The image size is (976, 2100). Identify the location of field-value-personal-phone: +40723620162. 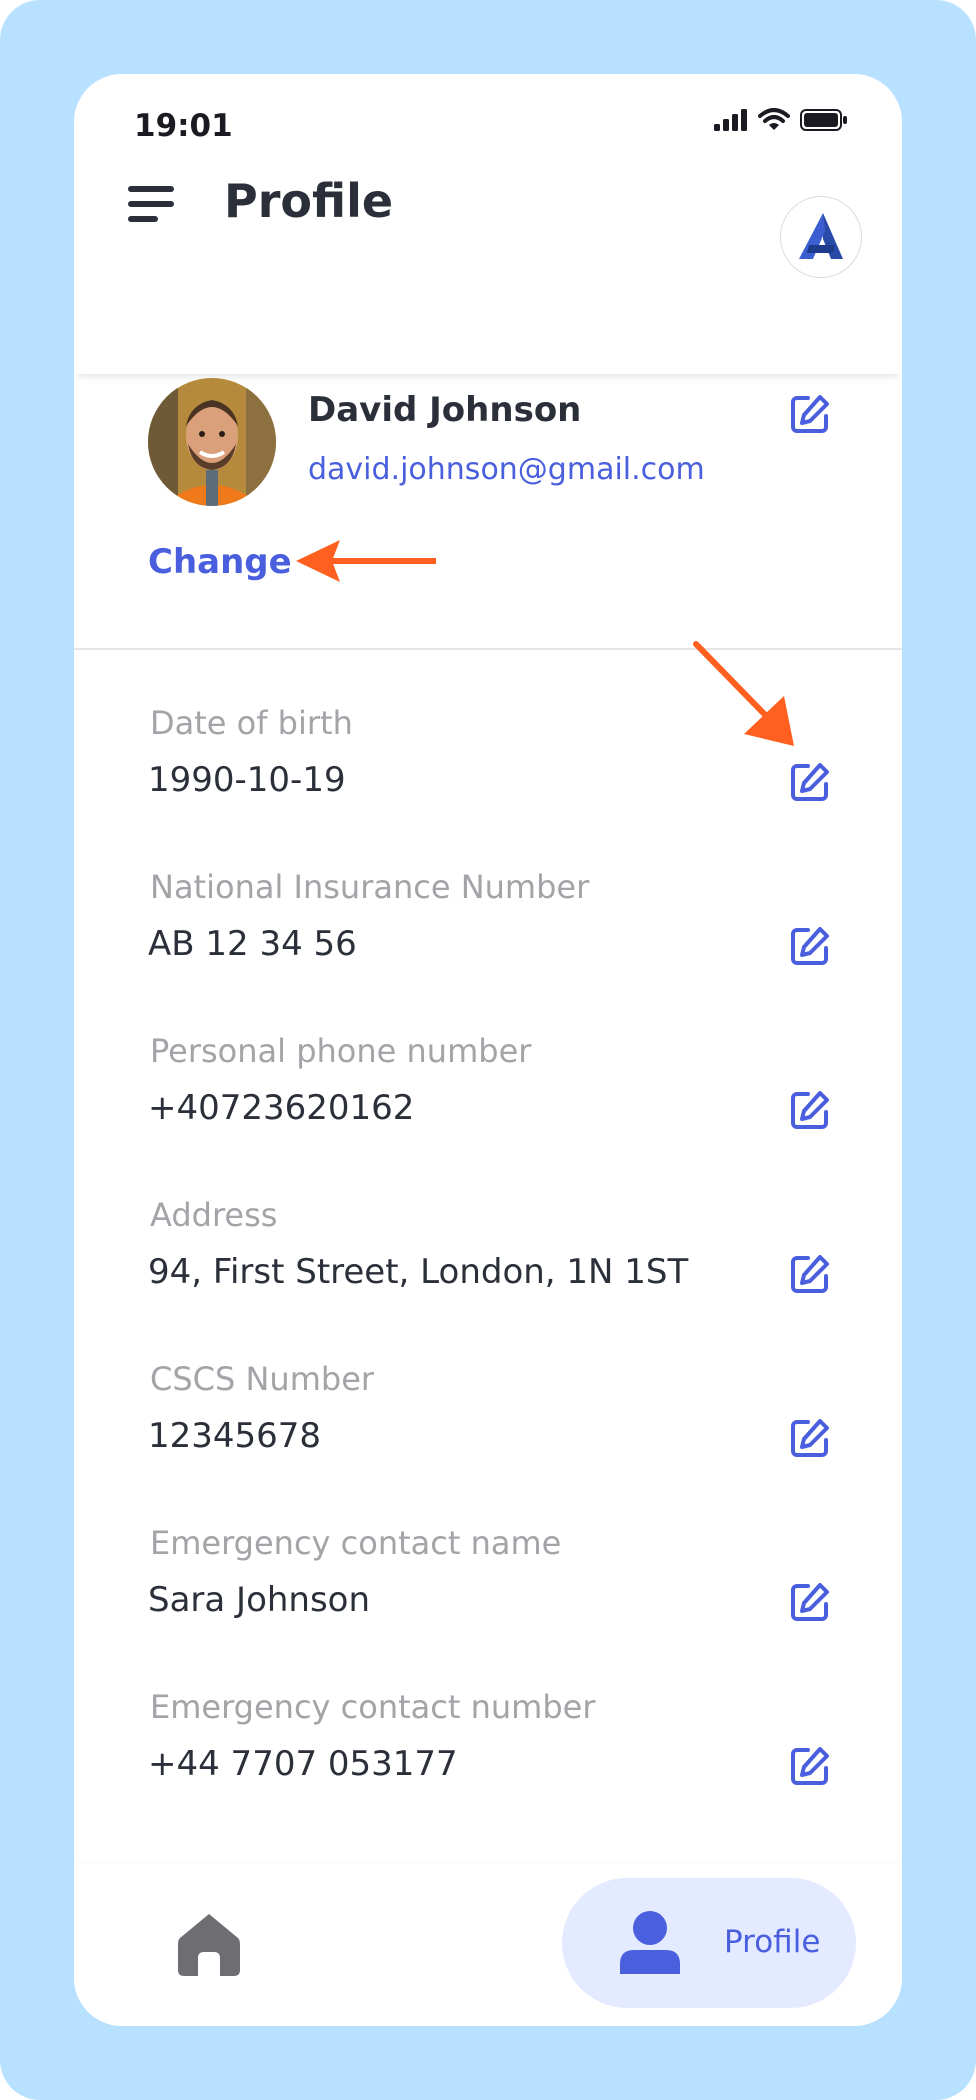
(281, 1108).